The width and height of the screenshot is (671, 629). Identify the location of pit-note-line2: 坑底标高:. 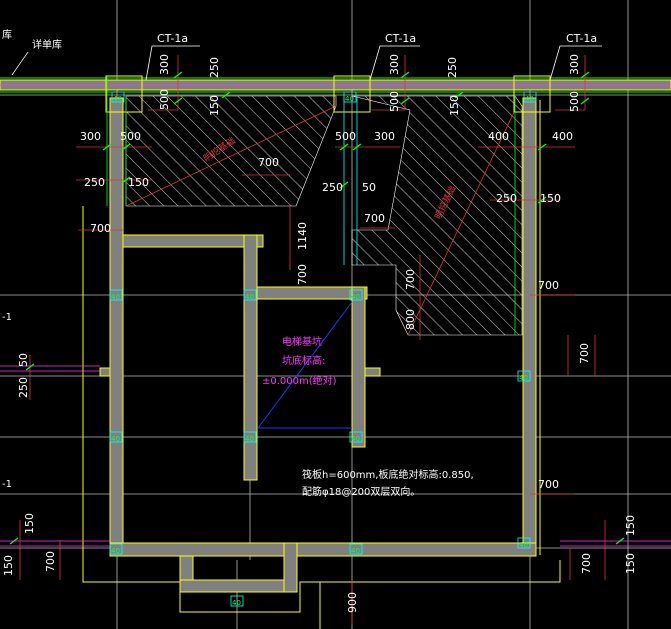
(303, 360).